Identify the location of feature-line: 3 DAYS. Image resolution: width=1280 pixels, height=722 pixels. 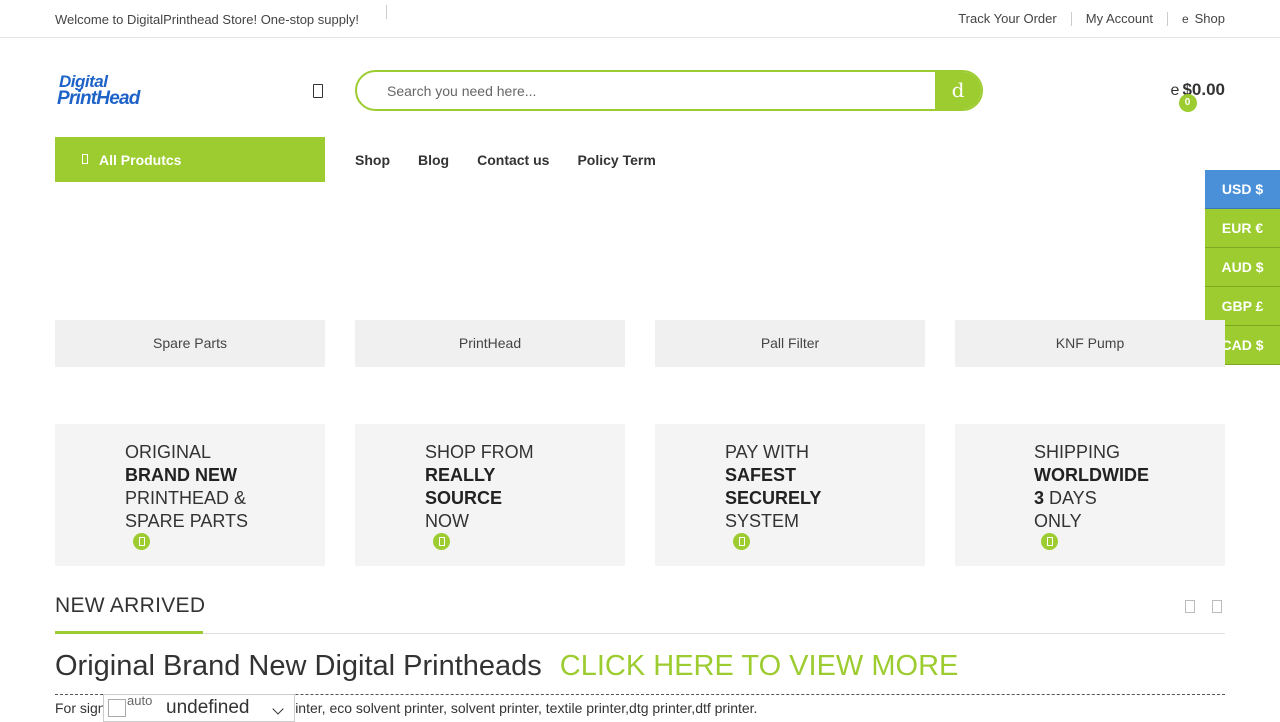
(1091, 498).